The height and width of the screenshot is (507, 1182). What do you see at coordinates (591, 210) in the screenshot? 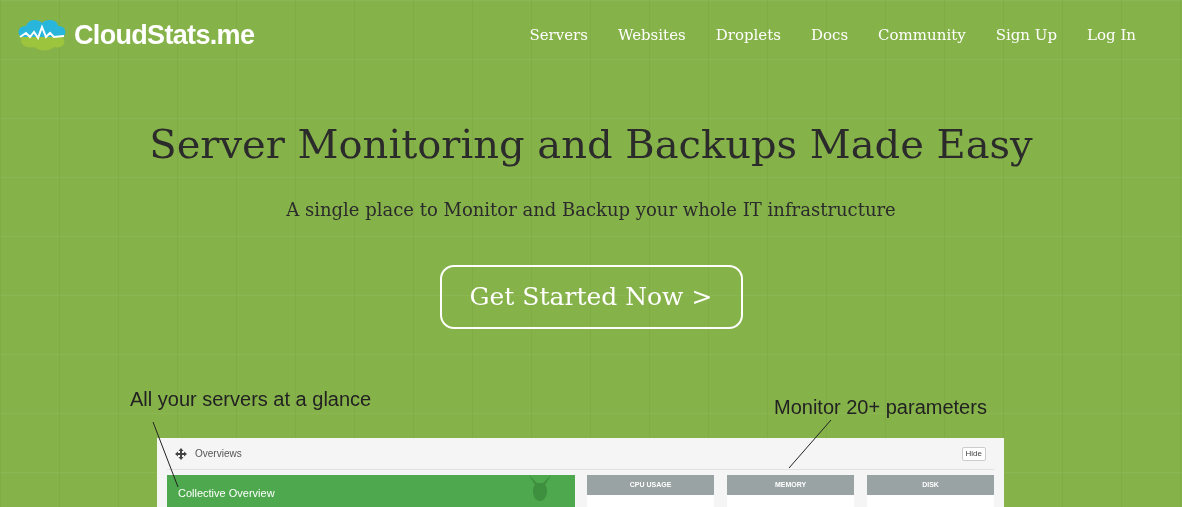
I see `hero-subtitle: A single place to Monitor and Backup your whole IT infrastructure` at bounding box center [591, 210].